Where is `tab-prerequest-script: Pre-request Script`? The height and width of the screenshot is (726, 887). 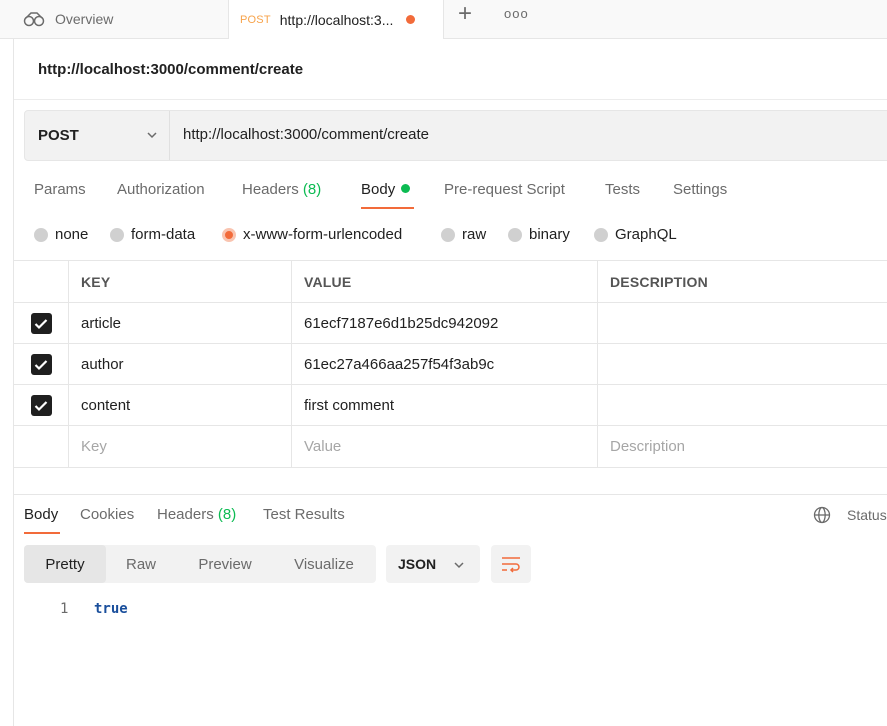 tab-prerequest-script: Pre-request Script is located at coordinates (504, 189).